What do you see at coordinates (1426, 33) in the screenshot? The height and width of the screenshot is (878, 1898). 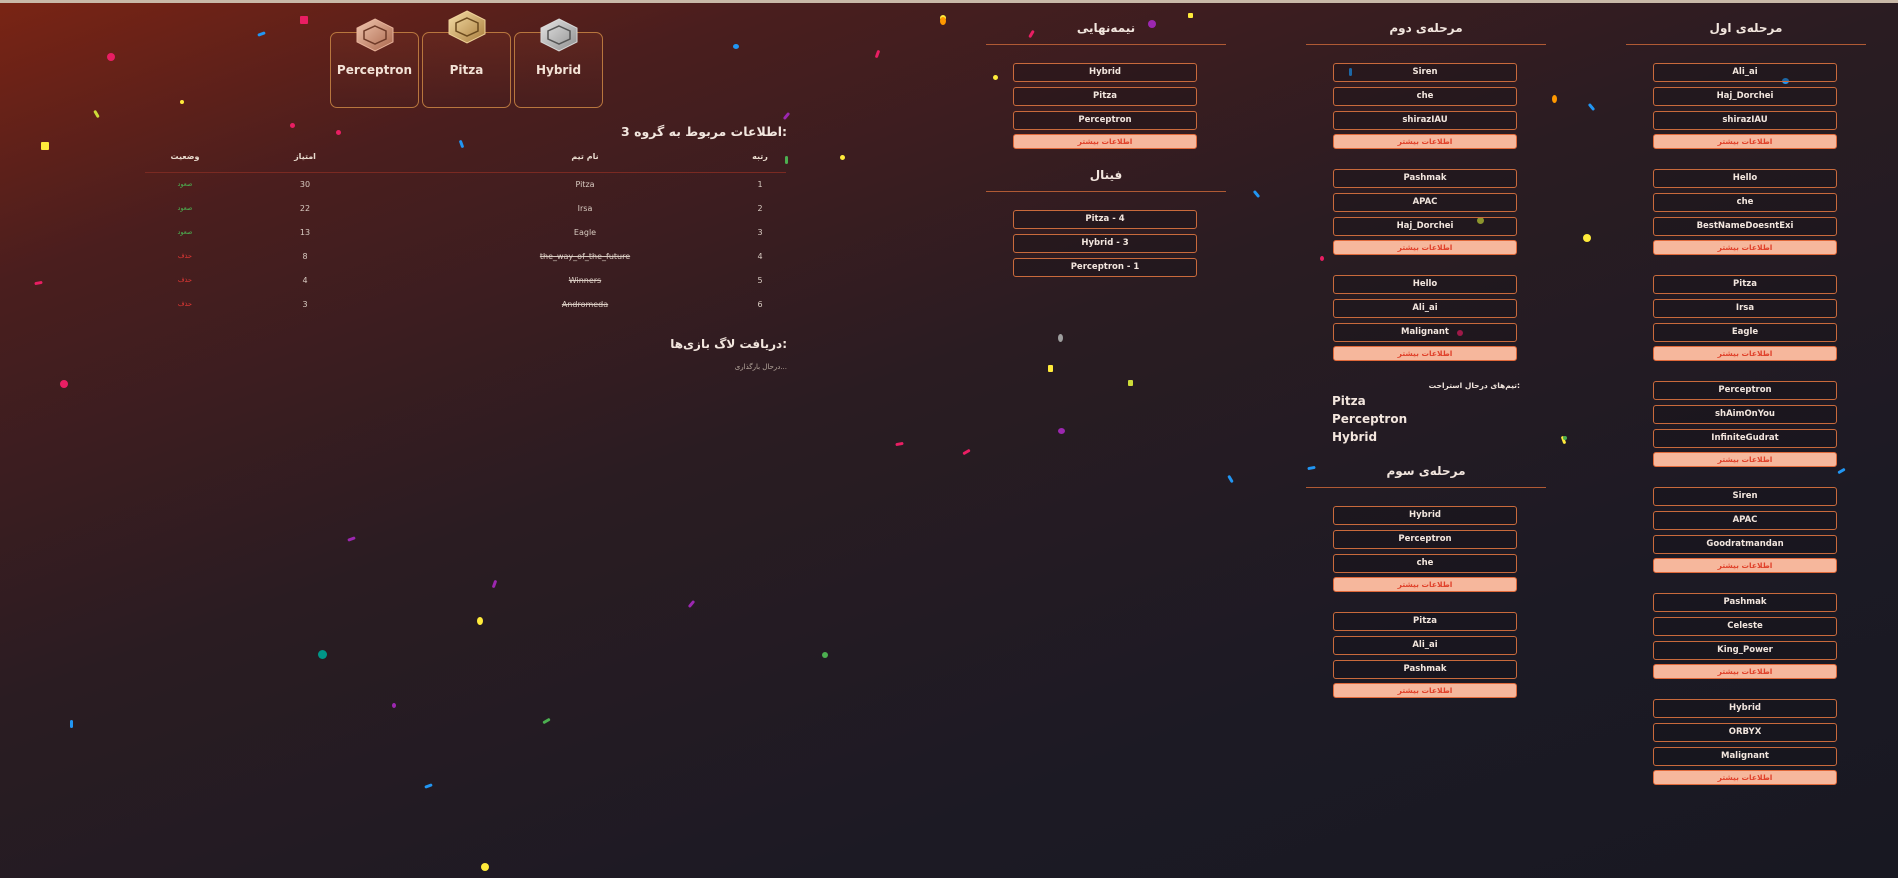 I see `round2-title: مرحله‌ی دوم` at bounding box center [1426, 33].